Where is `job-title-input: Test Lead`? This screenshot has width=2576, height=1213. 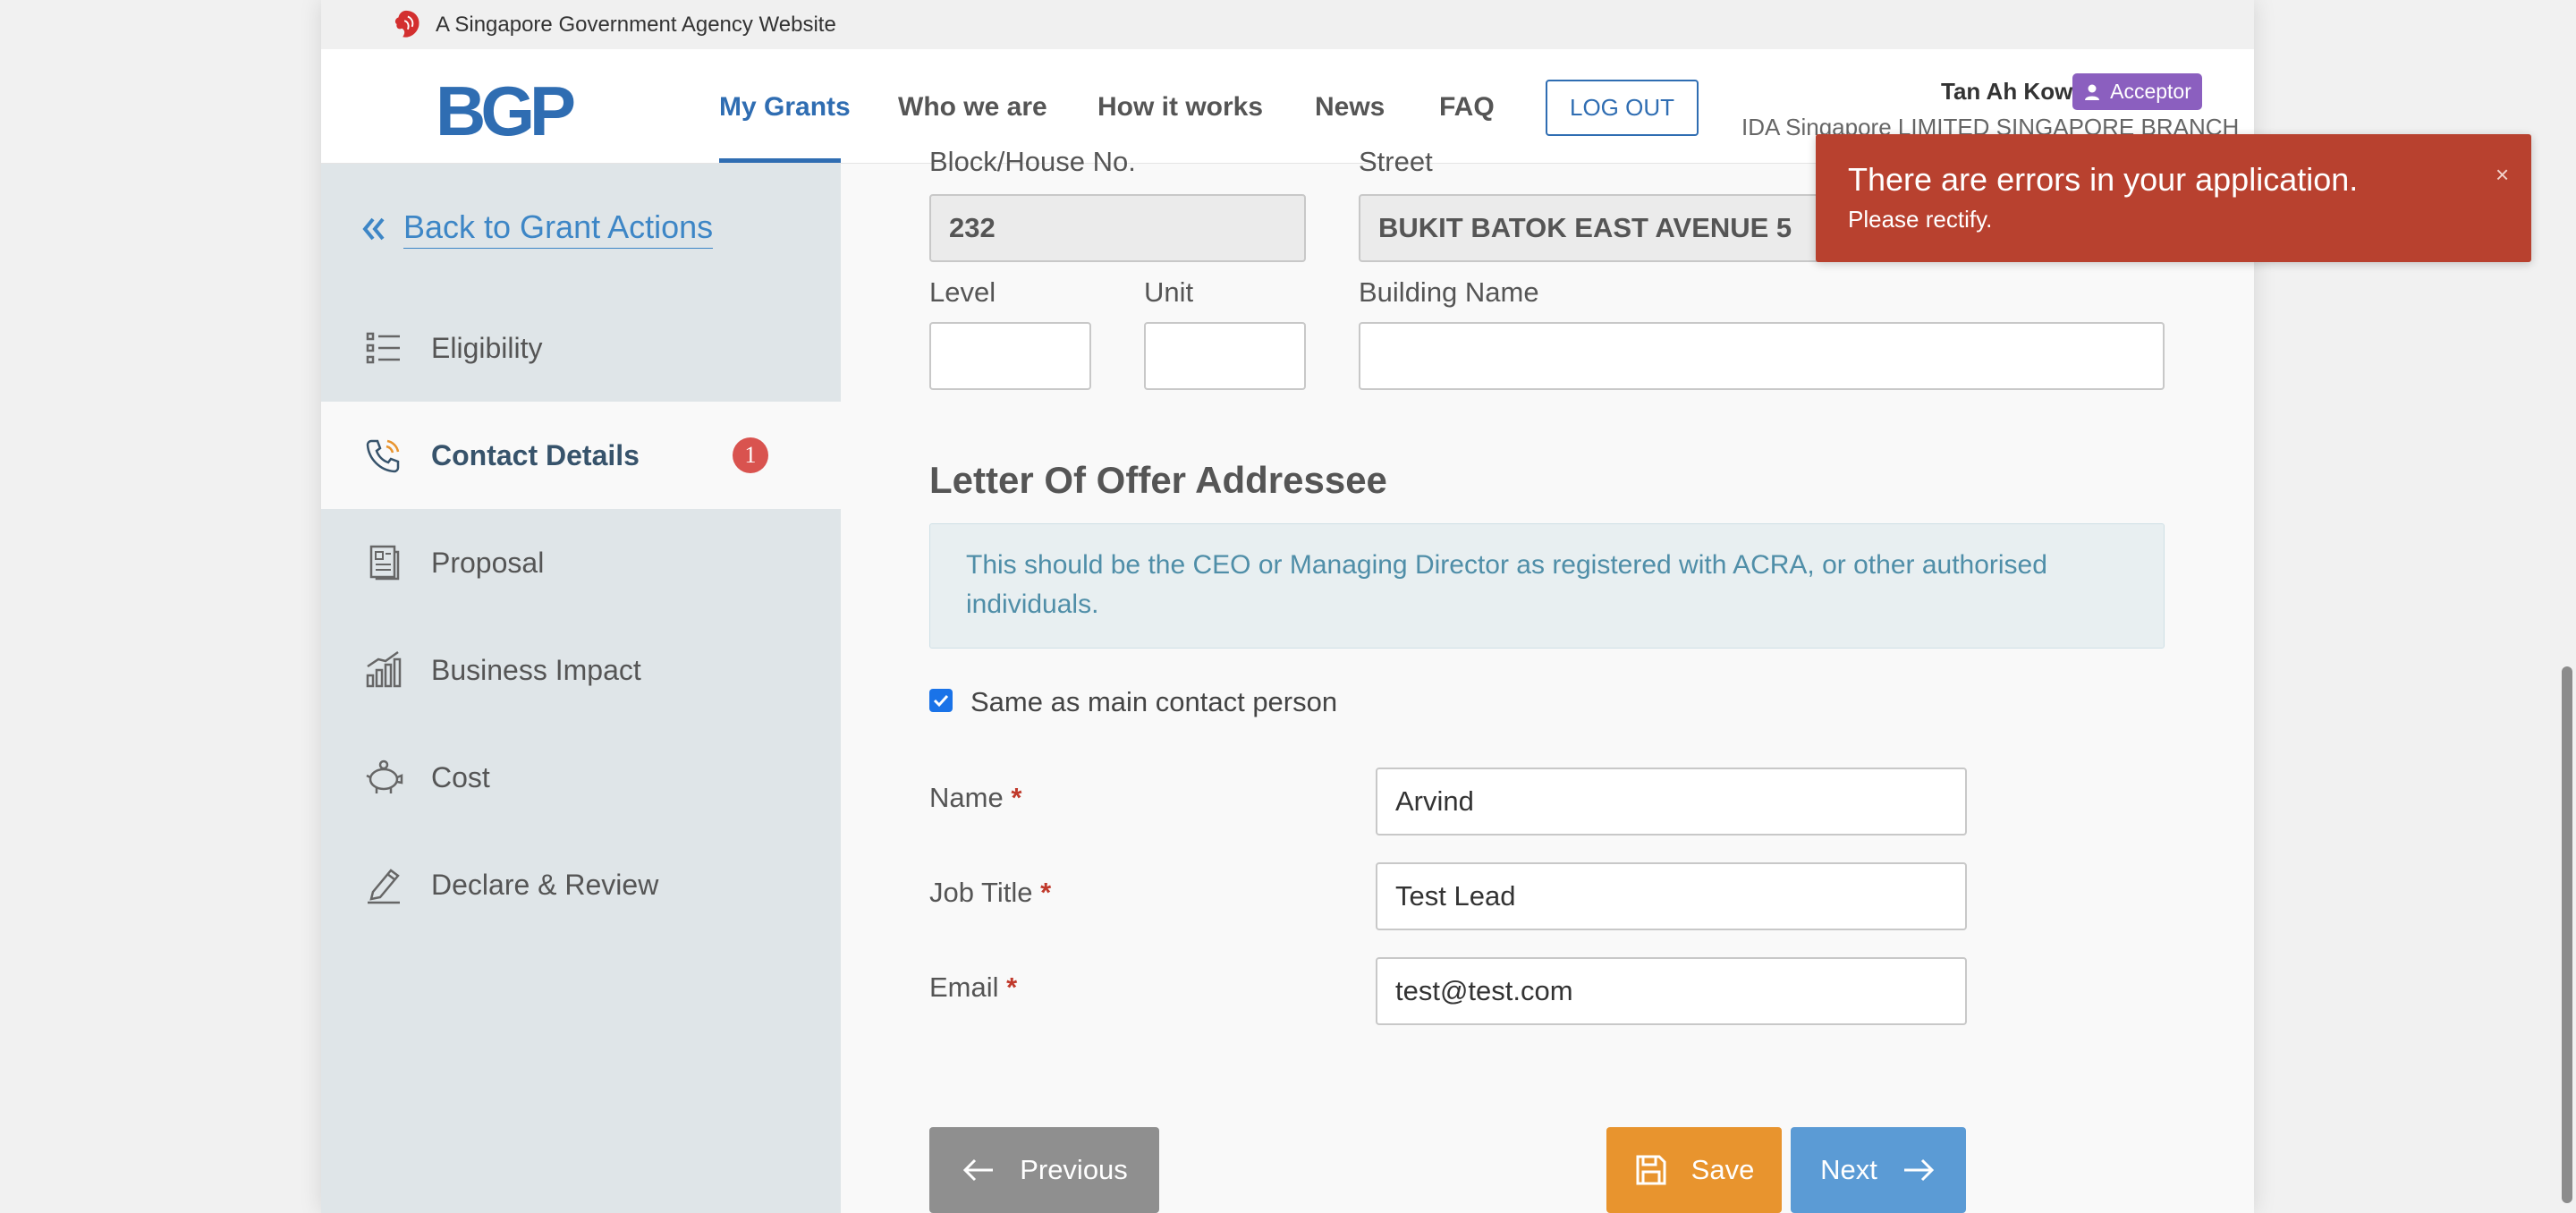 job-title-input: Test Lead is located at coordinates (1671, 896).